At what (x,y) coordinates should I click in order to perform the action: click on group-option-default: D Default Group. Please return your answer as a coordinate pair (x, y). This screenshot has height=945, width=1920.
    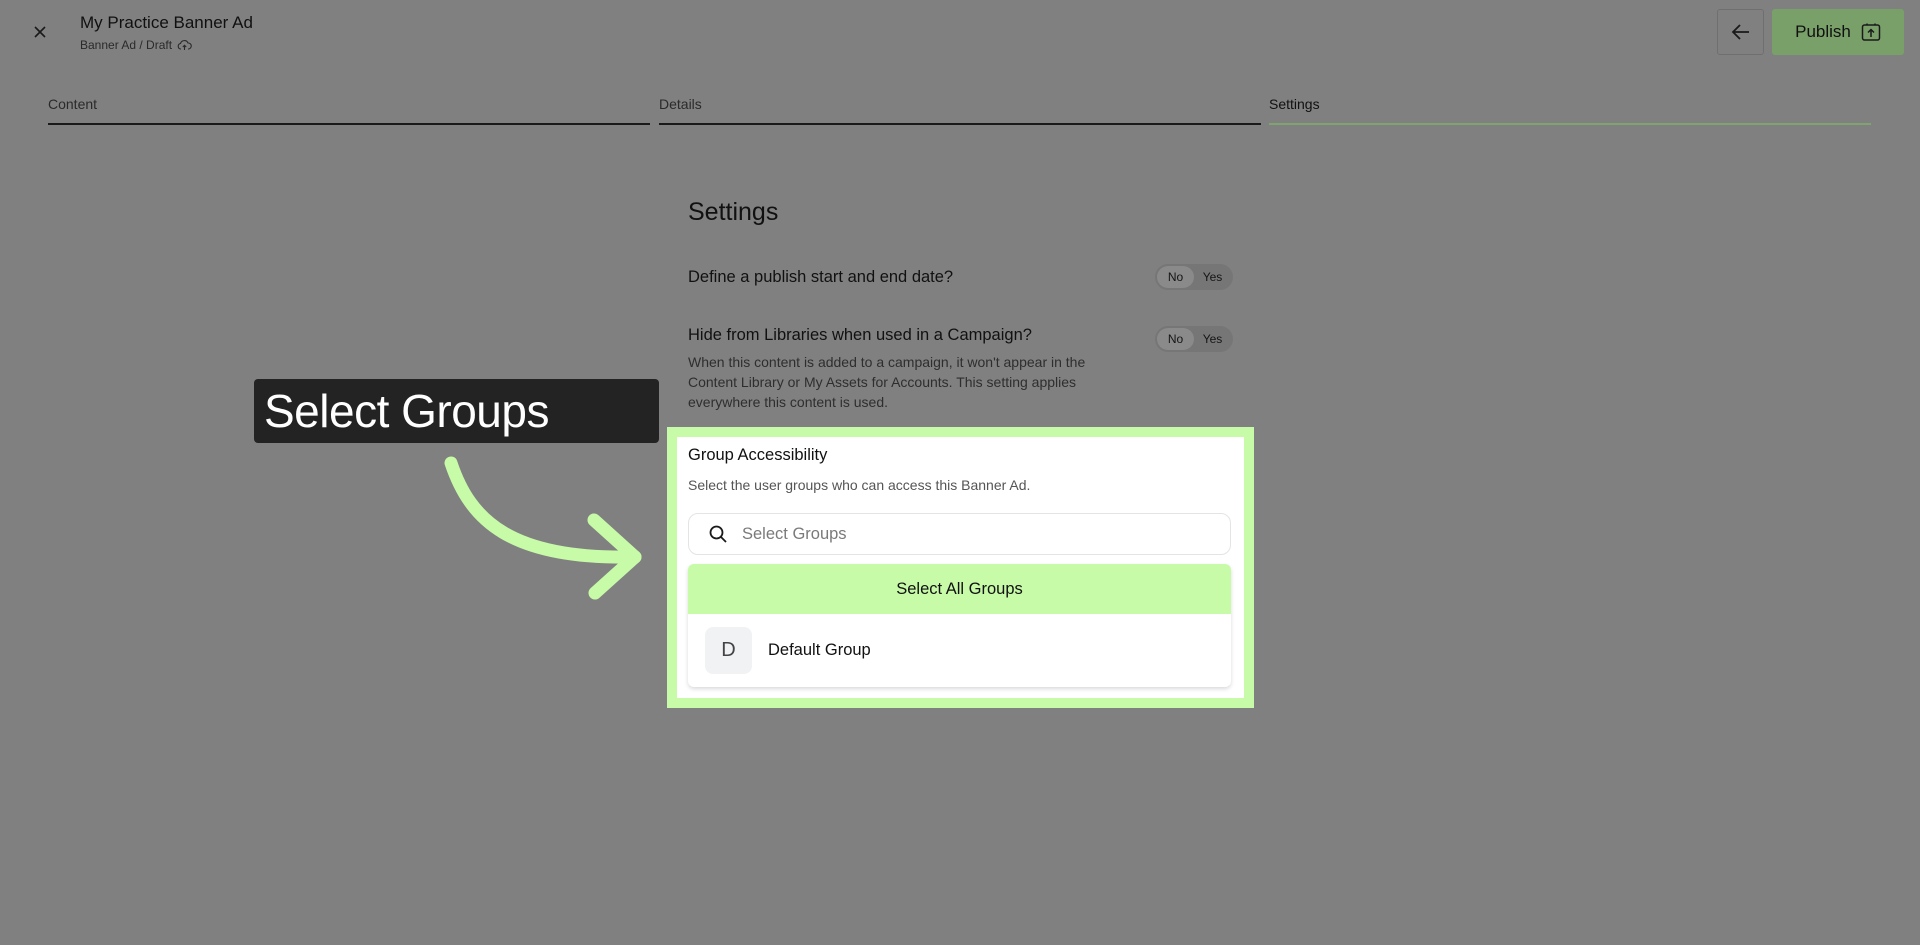
    Looking at the image, I should click on (959, 650).